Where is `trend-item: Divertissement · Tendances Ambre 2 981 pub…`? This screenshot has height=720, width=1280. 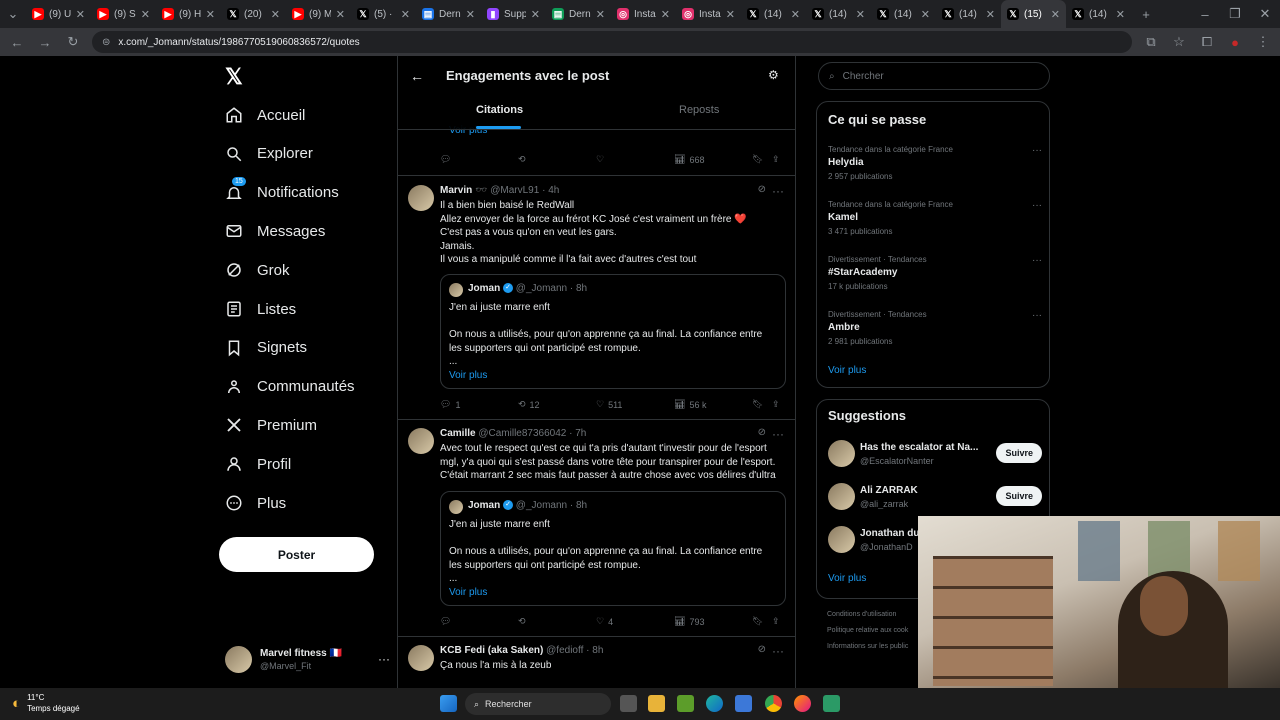
trend-item: Divertissement · Tendances Ambre 2 981 pub… is located at coordinates (935, 328).